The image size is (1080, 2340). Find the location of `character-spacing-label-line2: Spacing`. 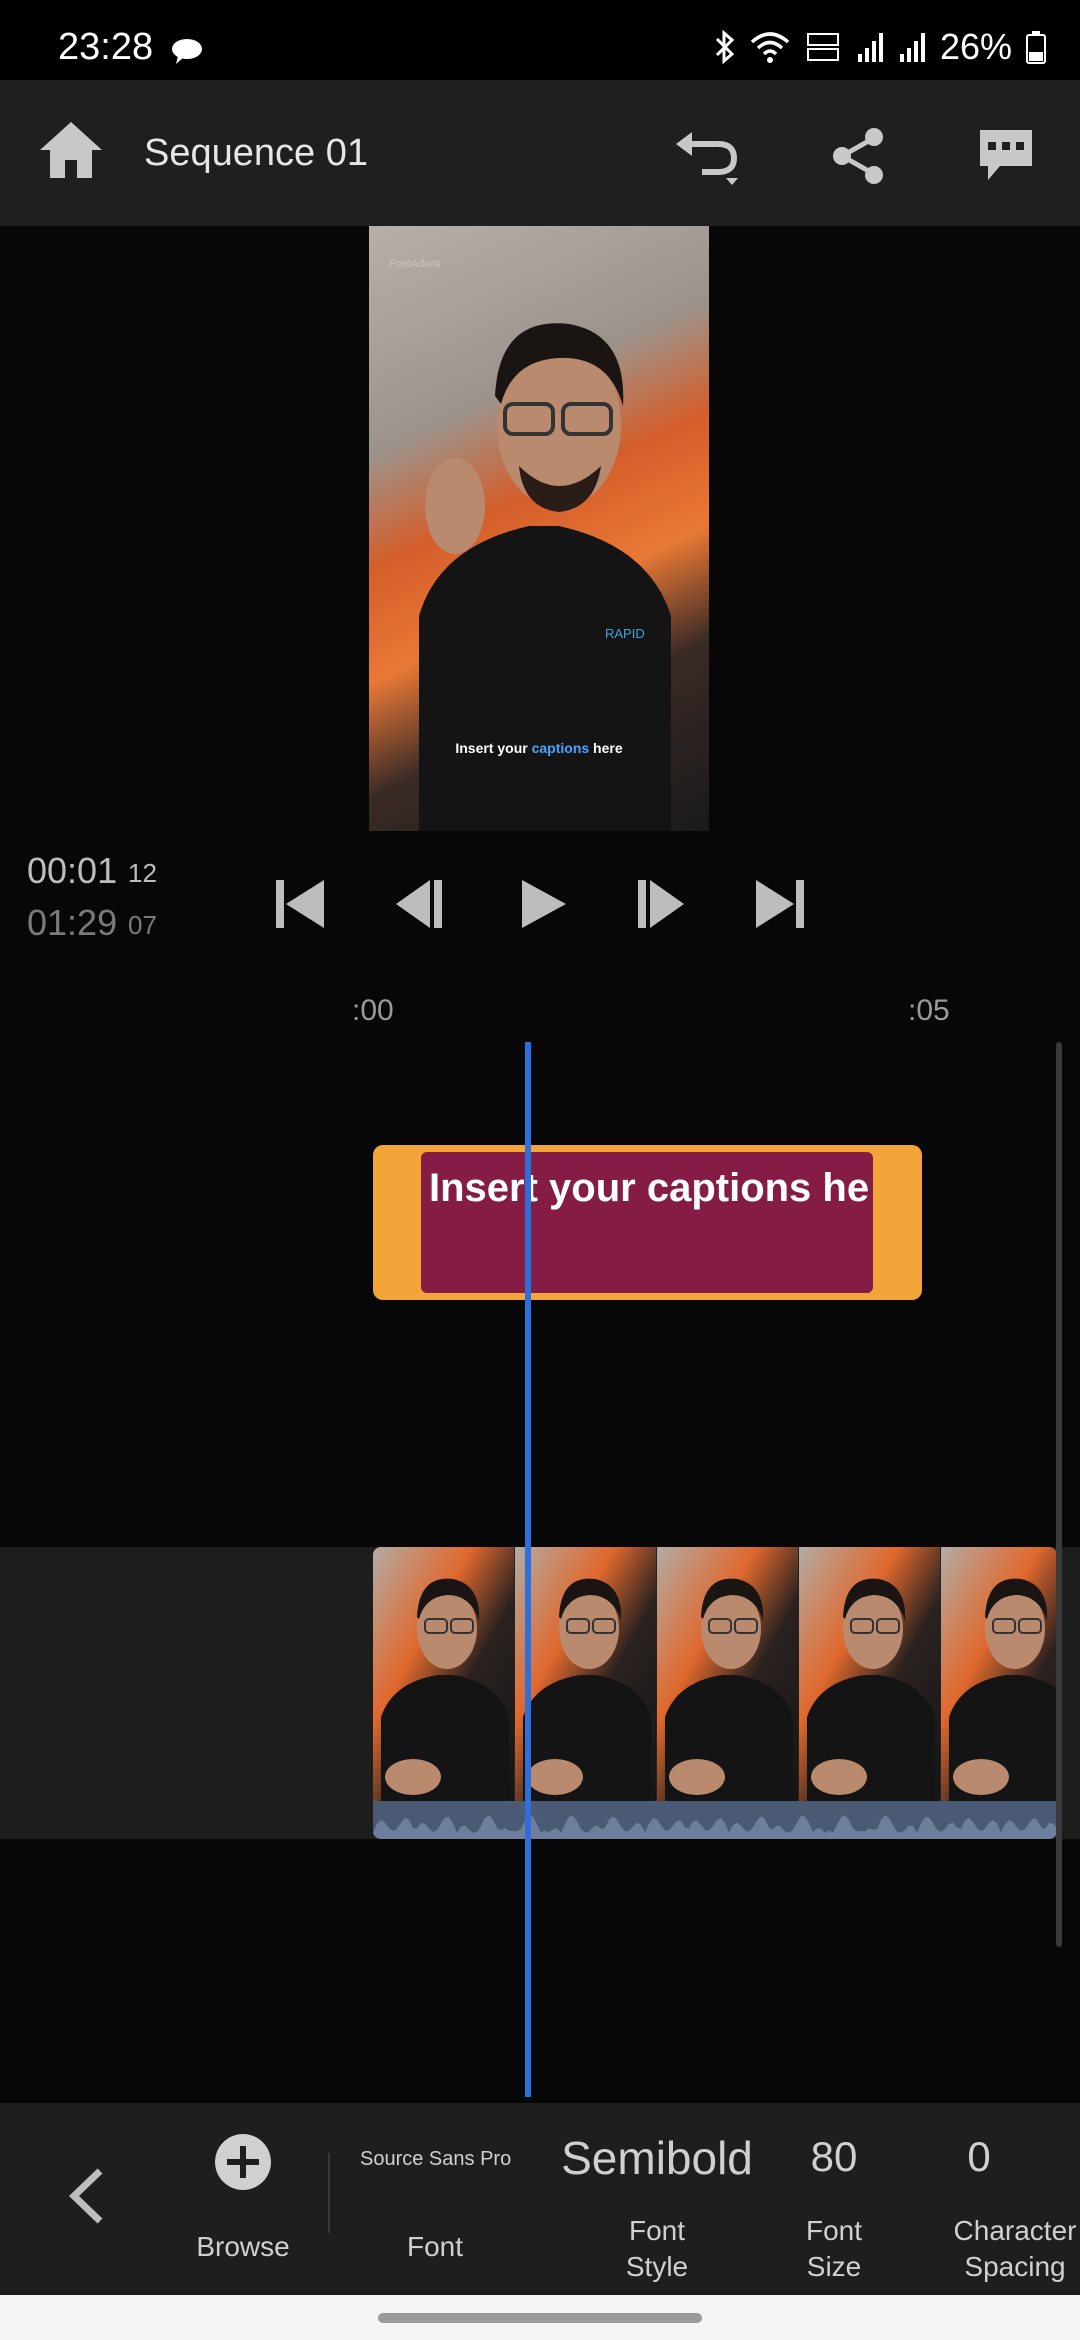

character-spacing-label-line2: Spacing is located at coordinates (1015, 2266).